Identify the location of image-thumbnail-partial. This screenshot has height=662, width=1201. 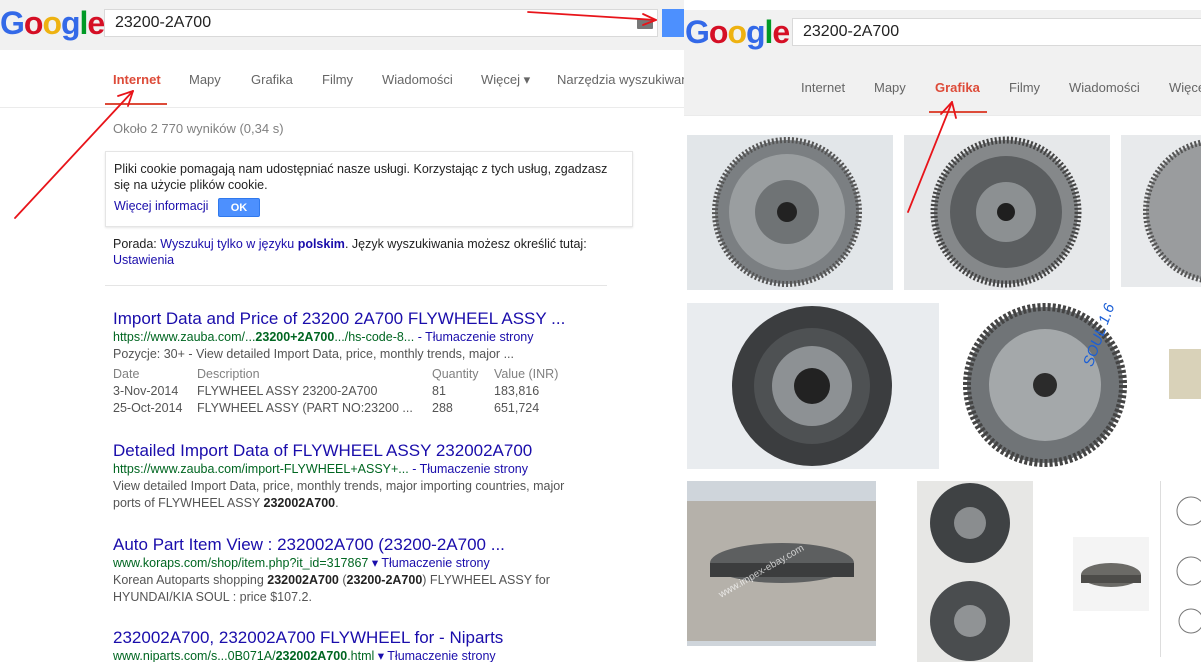
(1185, 374).